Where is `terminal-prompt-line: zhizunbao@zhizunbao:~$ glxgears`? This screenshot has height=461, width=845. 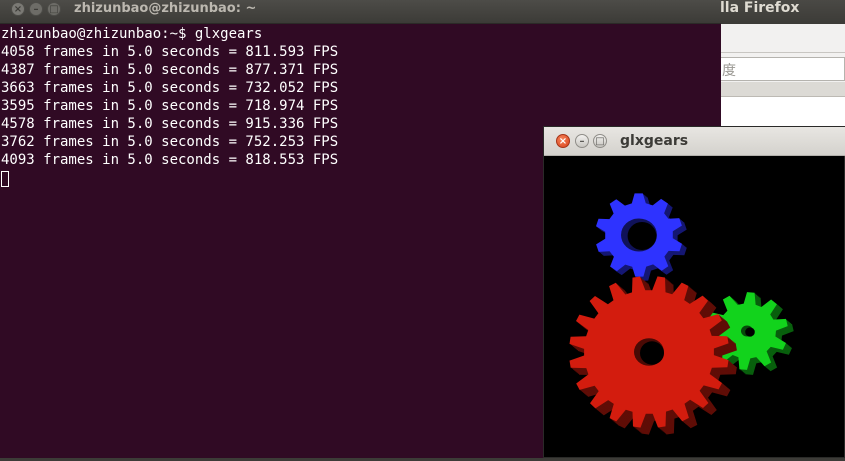 terminal-prompt-line: zhizunbao@zhizunbao:~$ glxgears is located at coordinates (132, 34).